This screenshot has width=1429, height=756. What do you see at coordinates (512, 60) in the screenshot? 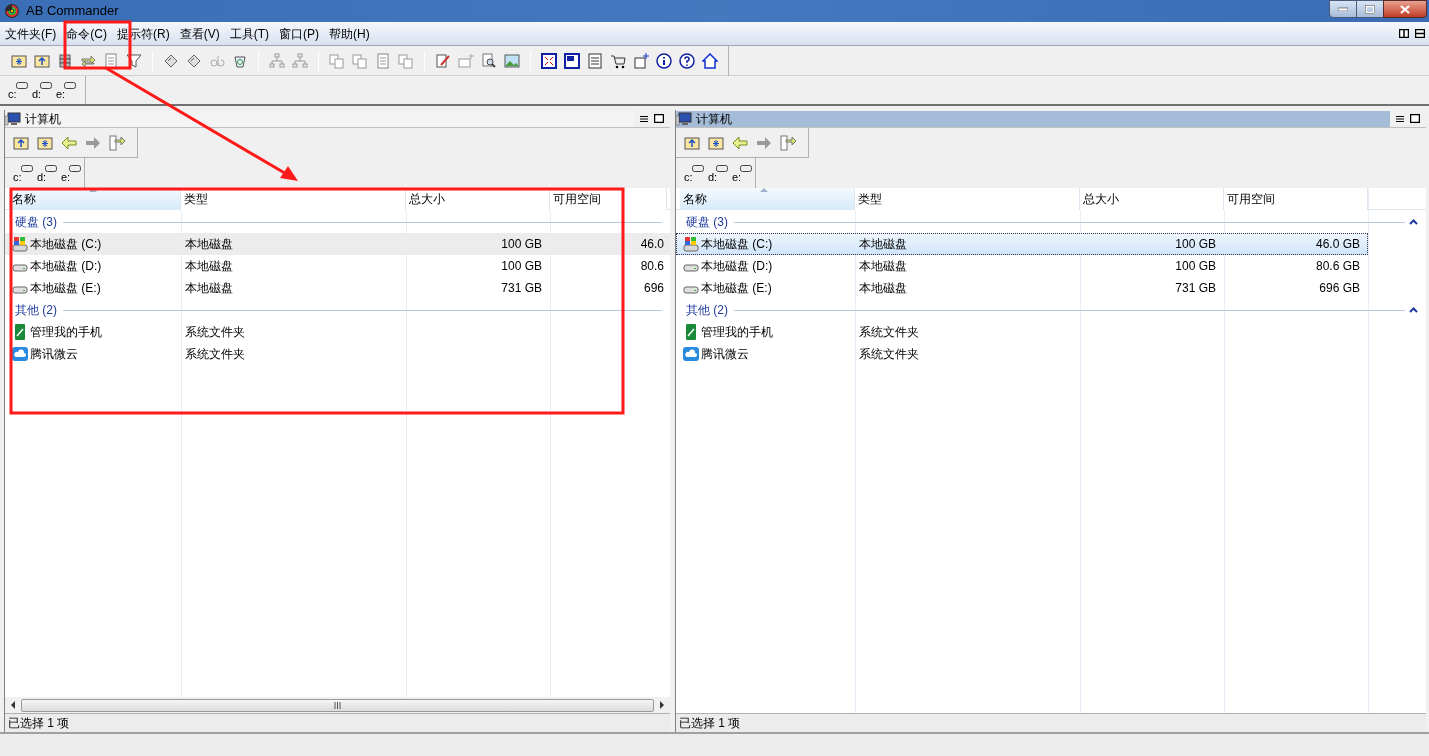
I see `image-icon` at bounding box center [512, 60].